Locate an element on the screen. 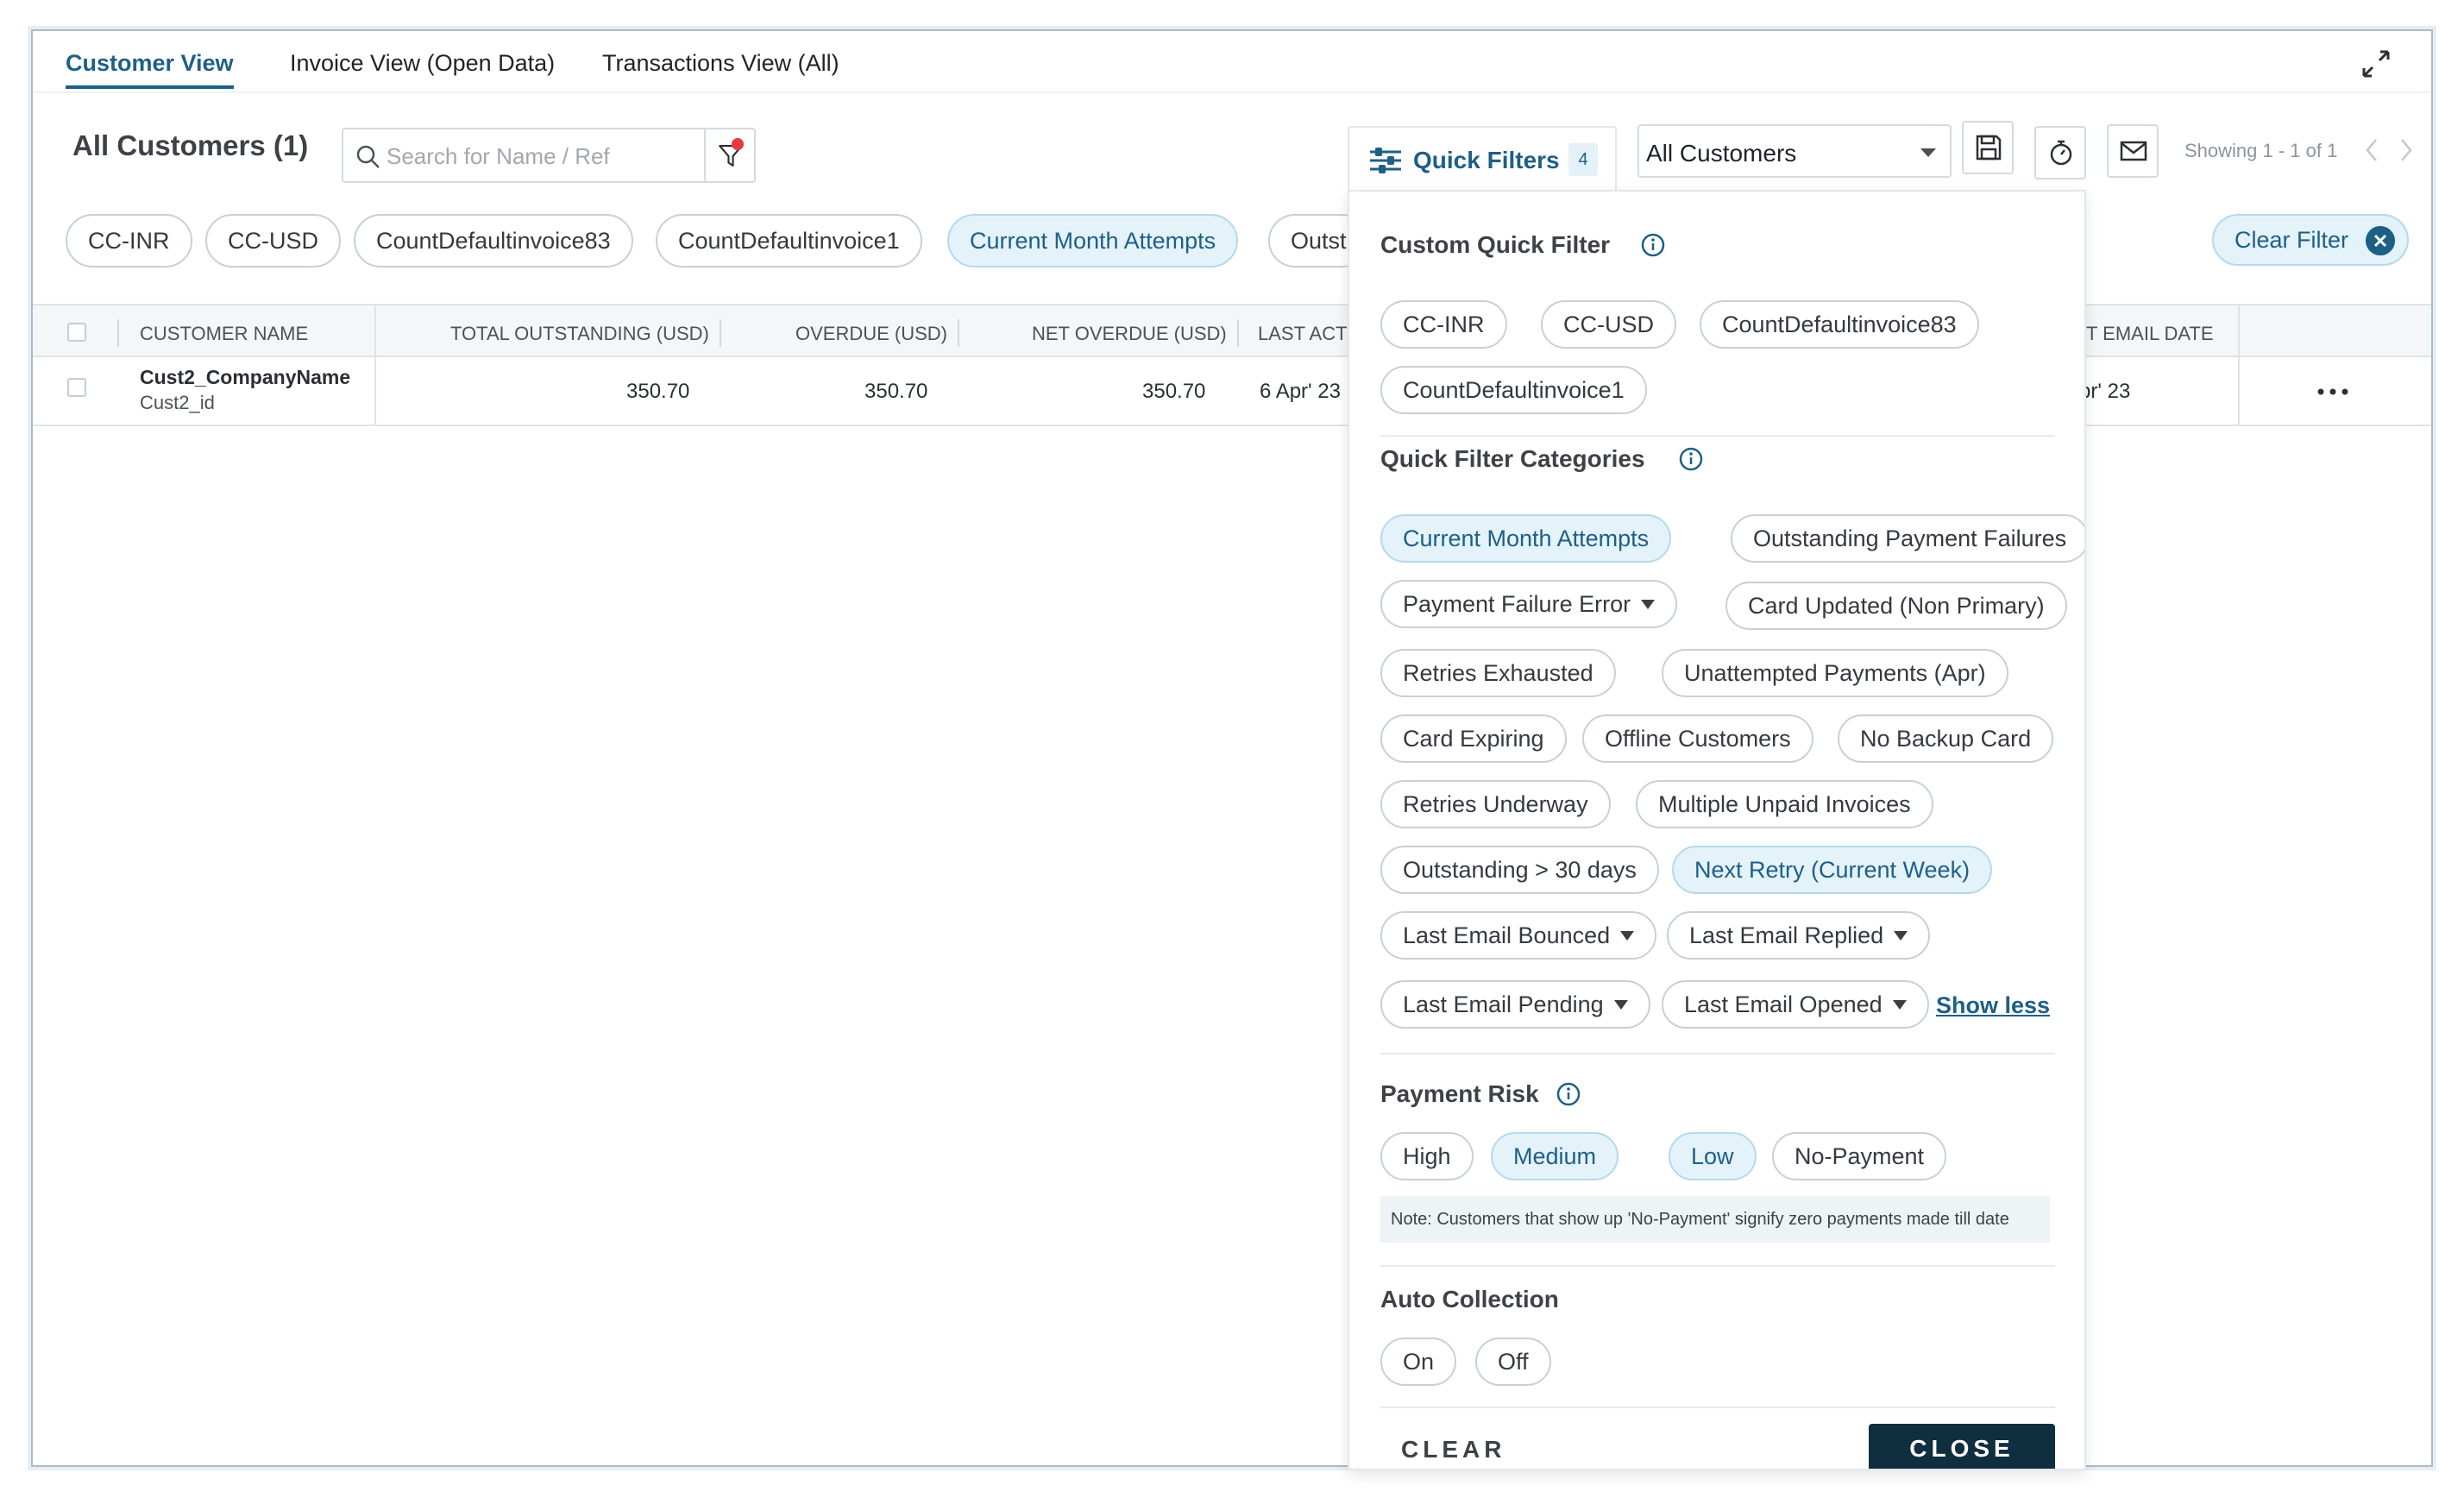 This screenshot has height=1498, width=2464. quick-filters-label: Quick Filters is located at coordinates (1487, 160).